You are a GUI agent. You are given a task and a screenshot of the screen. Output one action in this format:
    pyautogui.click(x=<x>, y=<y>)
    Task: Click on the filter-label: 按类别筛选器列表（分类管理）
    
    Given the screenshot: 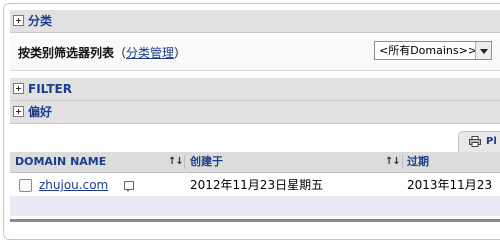 What is the action you would take?
    pyautogui.click(x=102, y=52)
    